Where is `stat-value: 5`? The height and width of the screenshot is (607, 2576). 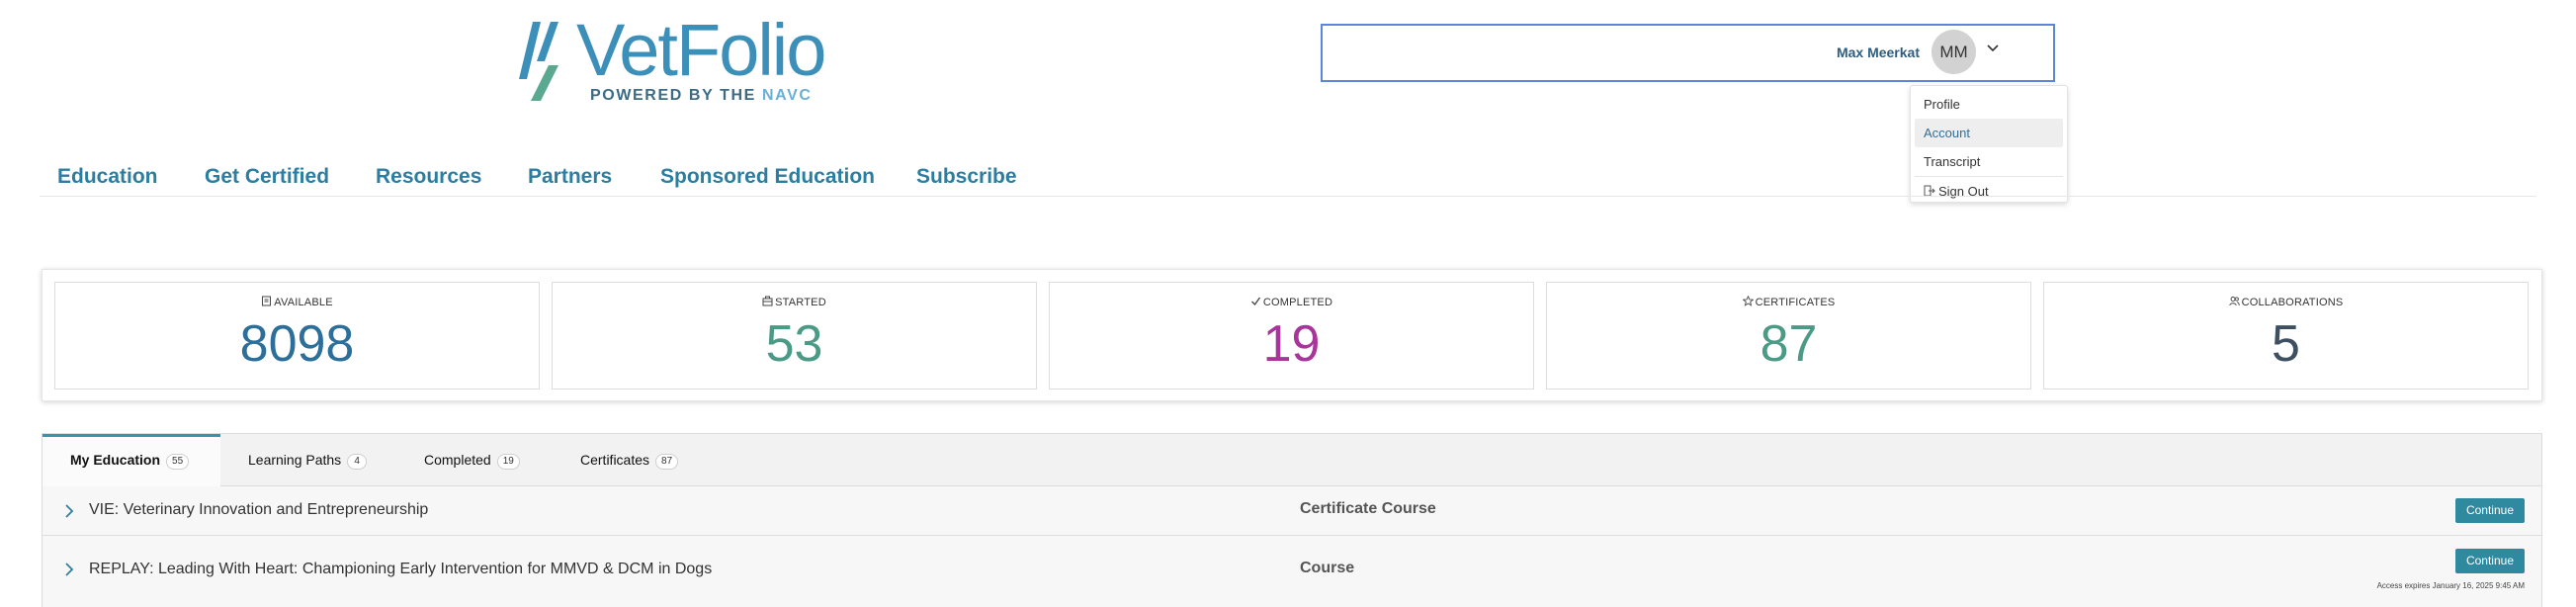
stat-value: 5 is located at coordinates (2286, 344).